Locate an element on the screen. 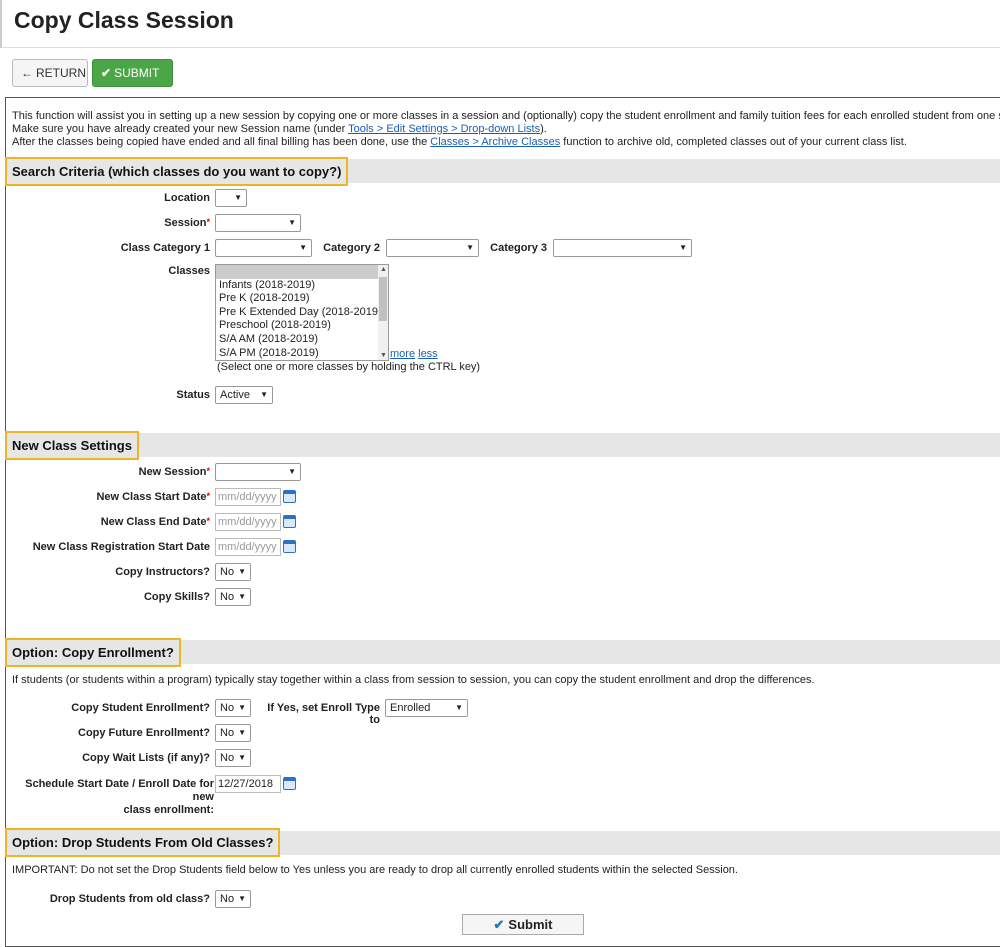  copy-wait-select: No ▼ is located at coordinates (233, 758).